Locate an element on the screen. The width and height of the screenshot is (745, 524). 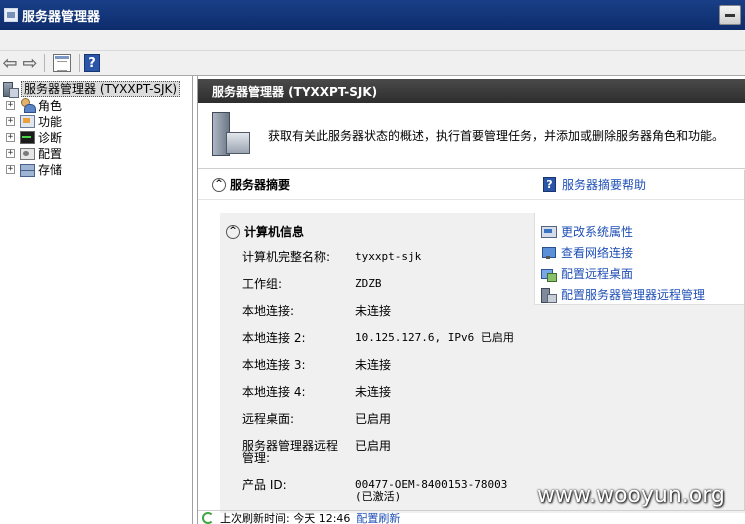
server-summary-help-link: ? 服务器摘要帮助 is located at coordinates (594, 184).